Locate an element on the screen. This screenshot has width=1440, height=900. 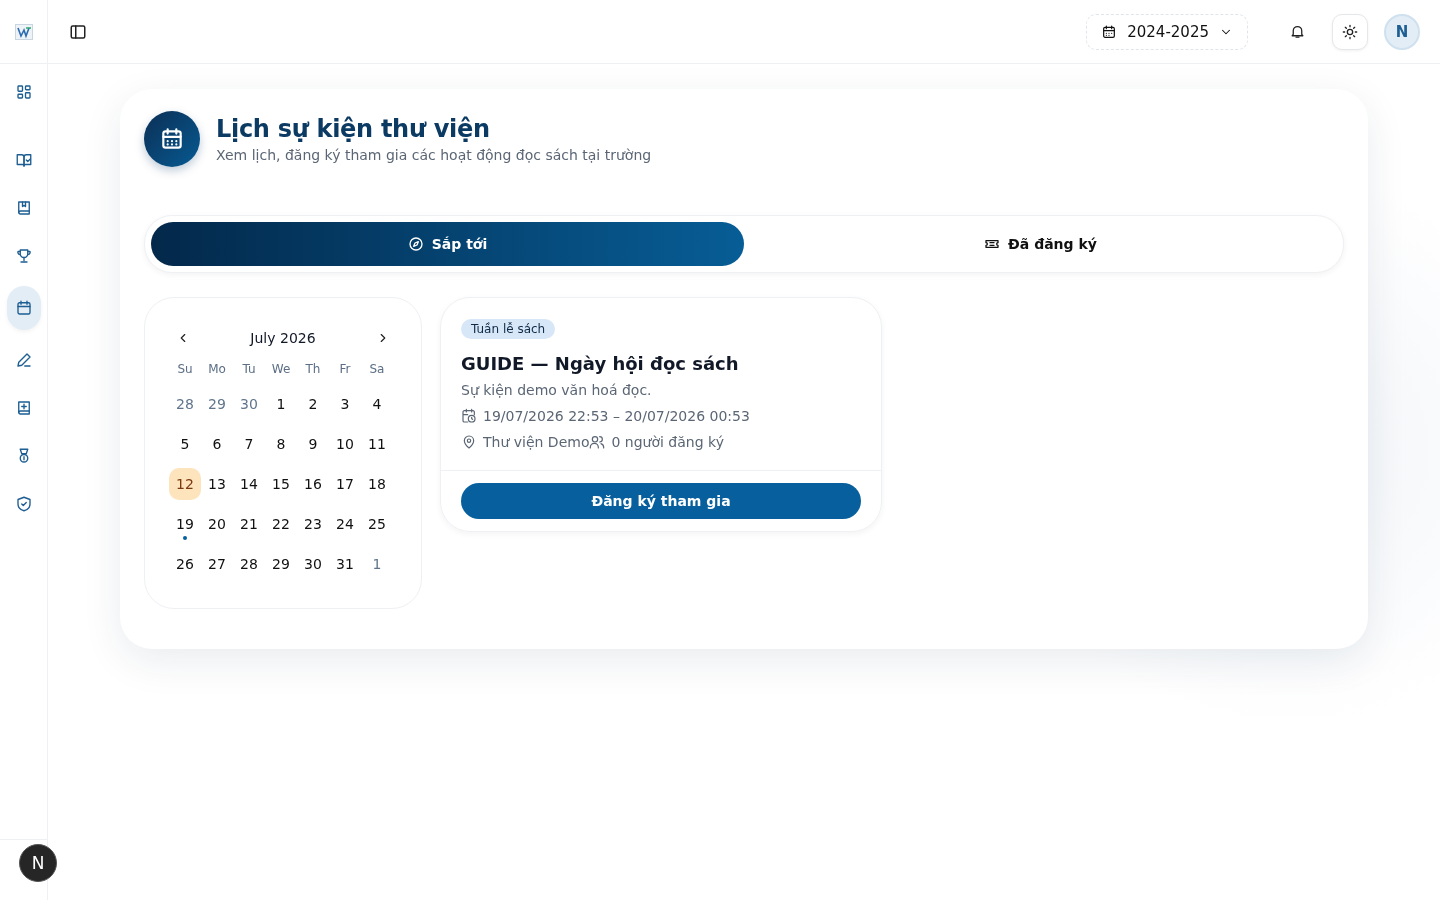
calendar-day: 7 is located at coordinates (249, 444).